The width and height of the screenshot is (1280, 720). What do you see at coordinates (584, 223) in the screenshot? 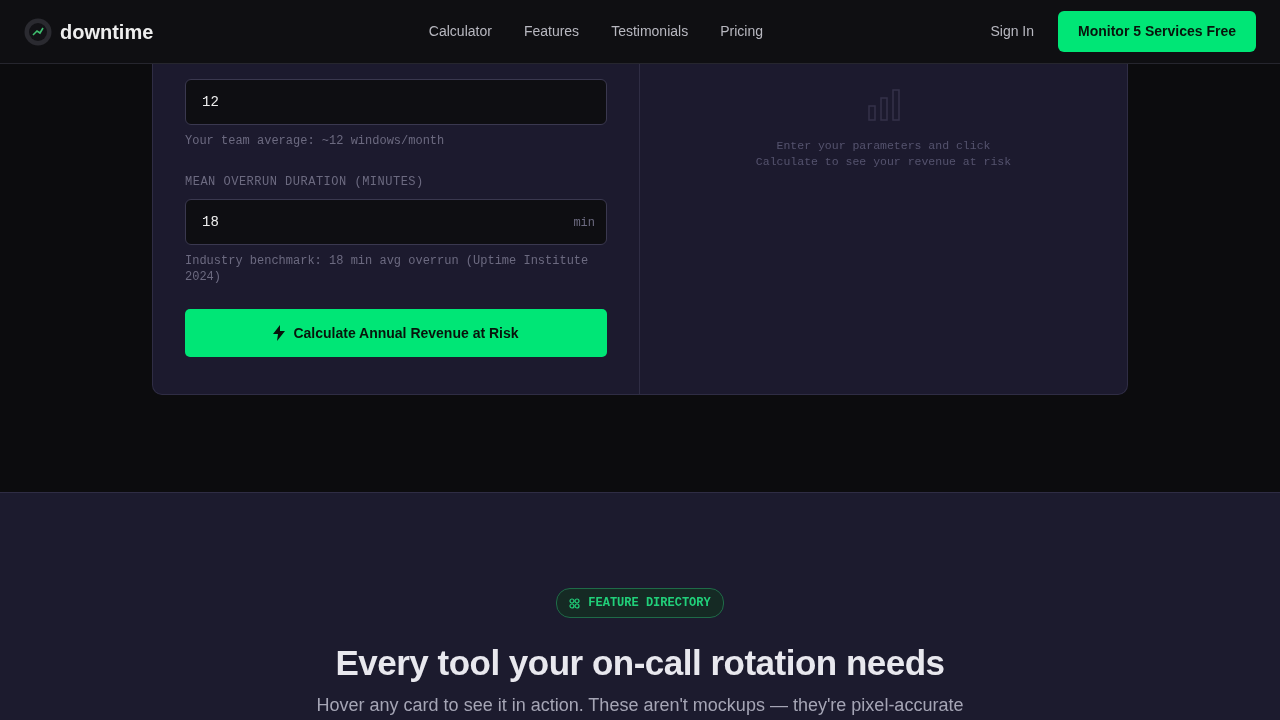
I see `unit-label: min` at bounding box center [584, 223].